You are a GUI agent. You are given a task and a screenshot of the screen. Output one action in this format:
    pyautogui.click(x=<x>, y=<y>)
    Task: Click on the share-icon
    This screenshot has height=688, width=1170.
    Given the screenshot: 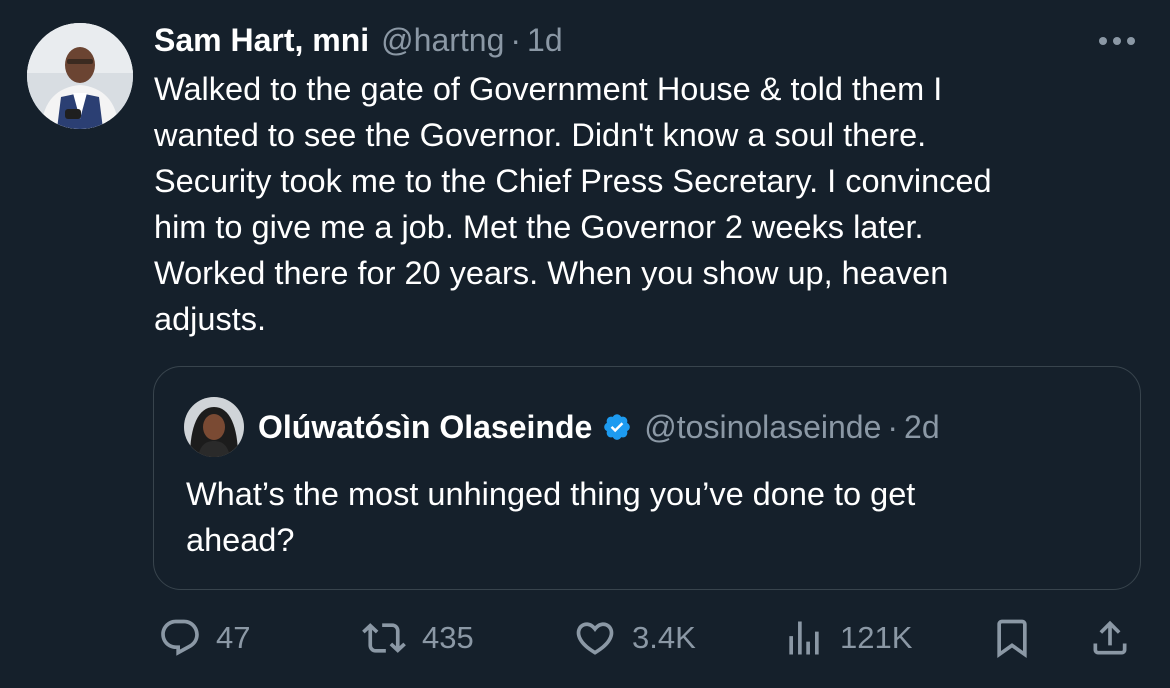 What is the action you would take?
    pyautogui.click(x=1110, y=638)
    